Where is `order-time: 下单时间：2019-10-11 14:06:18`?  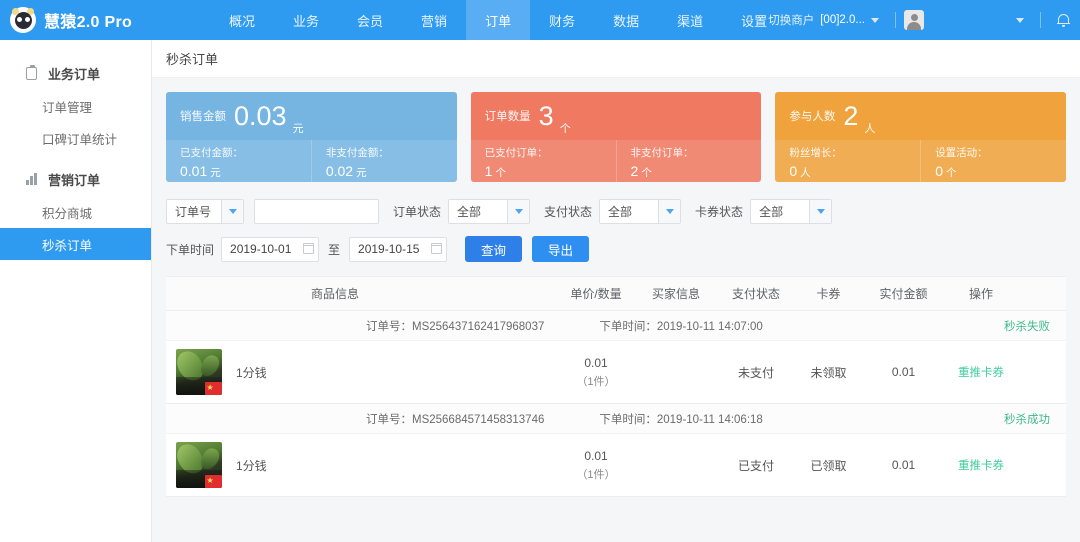 order-time: 下单时间：2019-10-11 14:06:18 is located at coordinates (680, 419).